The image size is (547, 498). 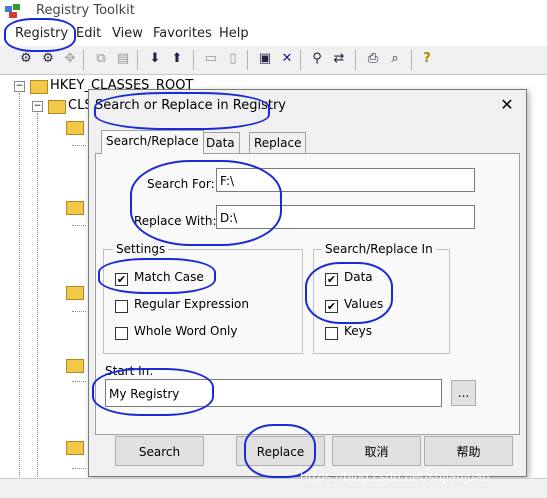 I want to click on data-checkbox: ✔, so click(x=331, y=279).